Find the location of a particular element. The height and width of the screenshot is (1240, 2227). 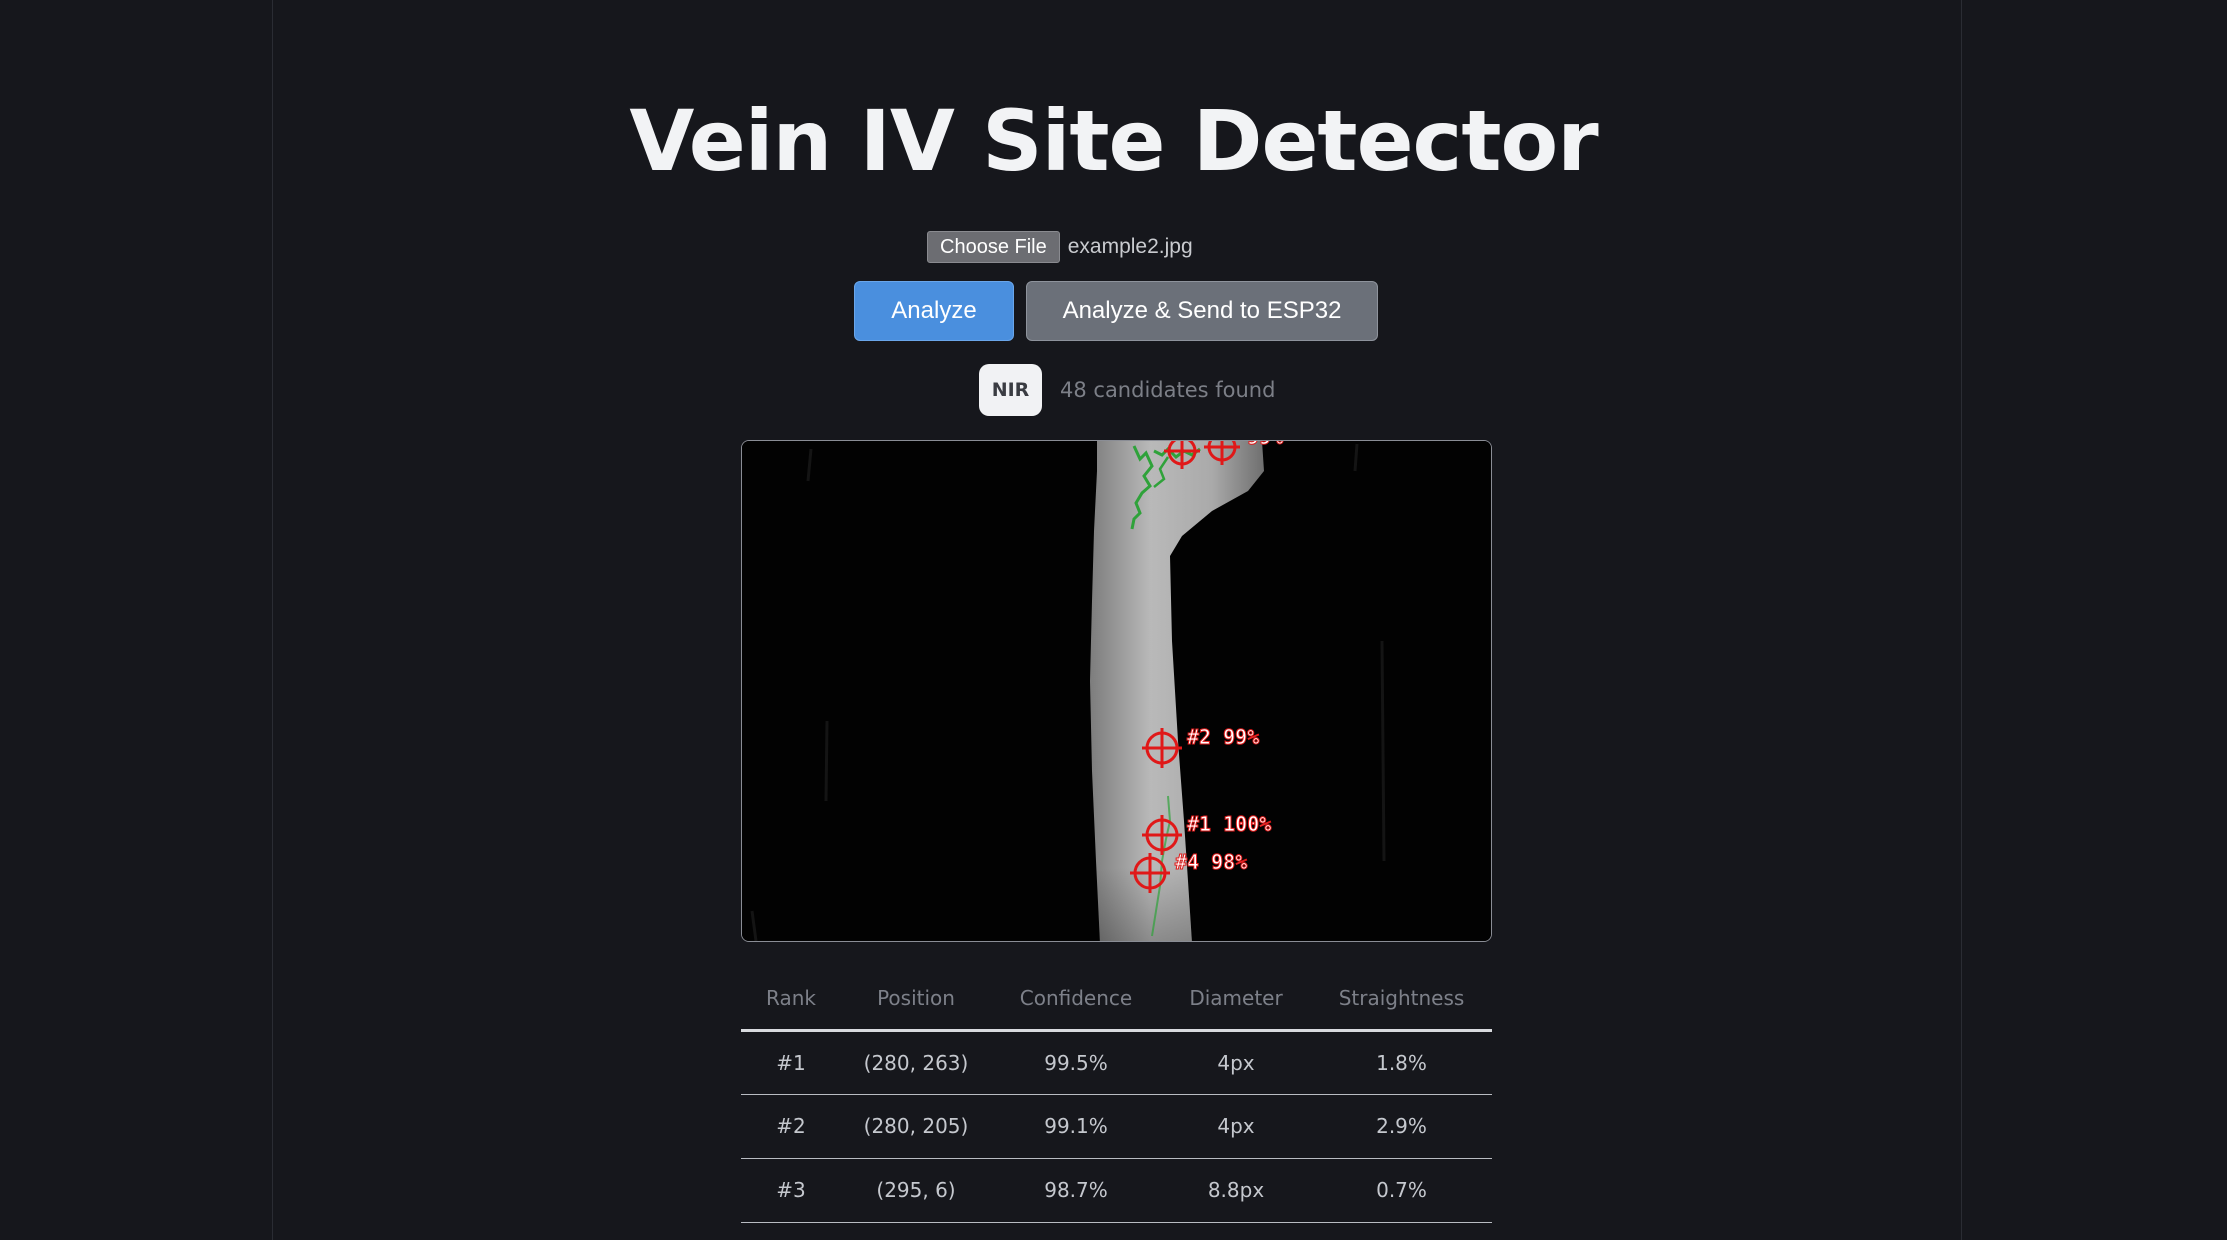

nir-arm-image: 99% #2 99% #1 100% #4 98% is located at coordinates (1116, 691).